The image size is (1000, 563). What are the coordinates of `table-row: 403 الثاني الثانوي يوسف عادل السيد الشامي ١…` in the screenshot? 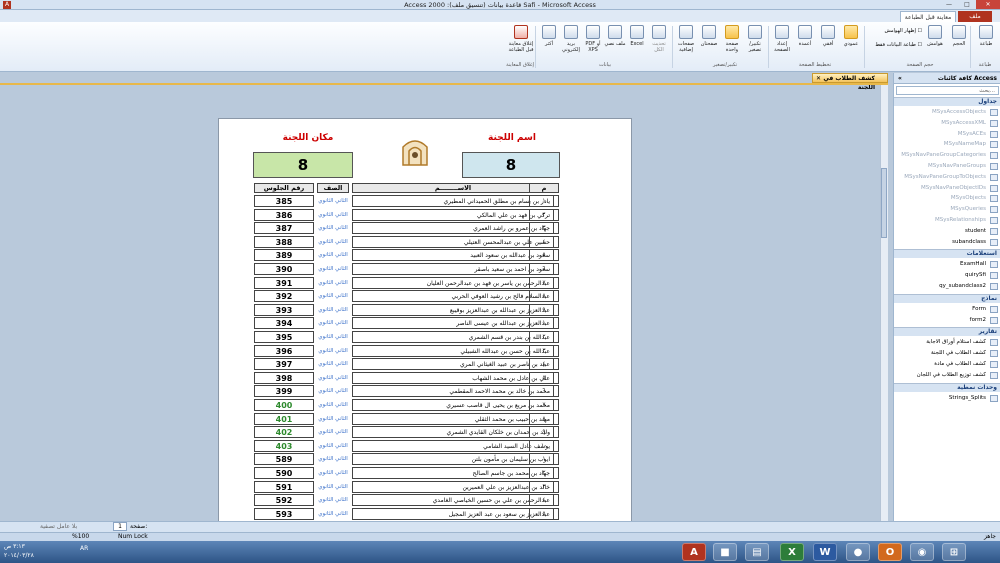 It's located at (425, 446).